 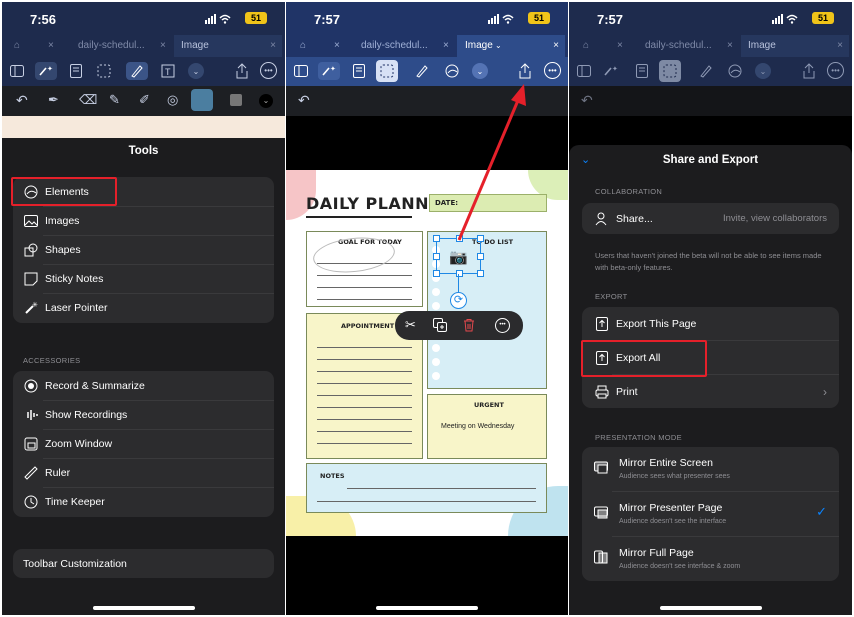 I want to click on accessory-time-keeper: Time Keeper, so click(x=143, y=501).